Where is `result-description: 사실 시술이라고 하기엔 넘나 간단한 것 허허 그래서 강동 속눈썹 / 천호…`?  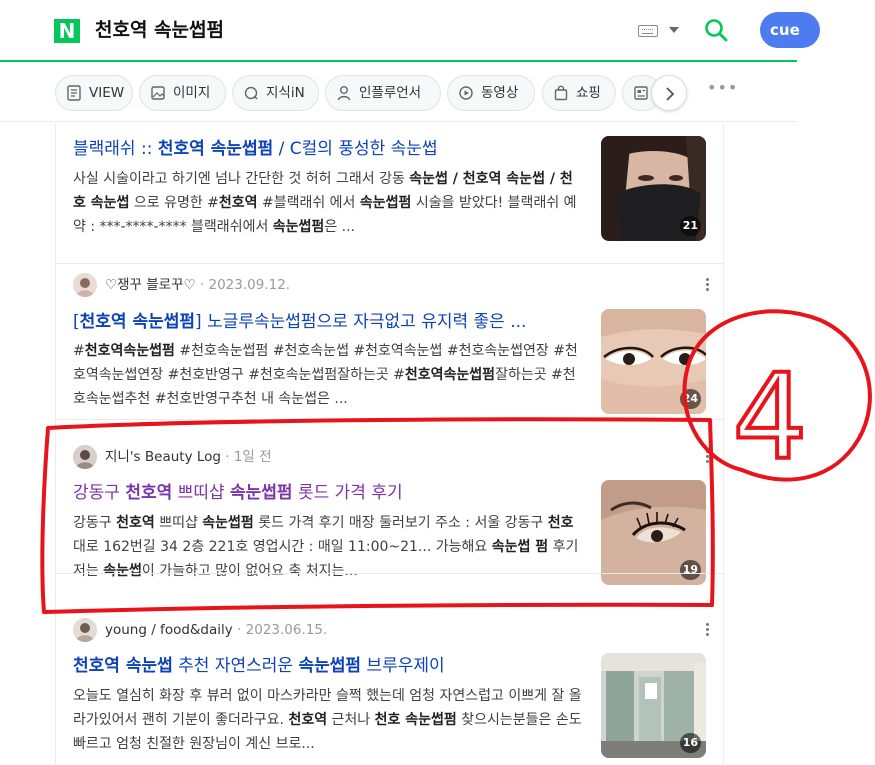
result-description: 사실 시술이라고 하기엔 넘나 간단한 것 허허 그래서 강동 속눈썹 / 천호… is located at coordinates (325, 203).